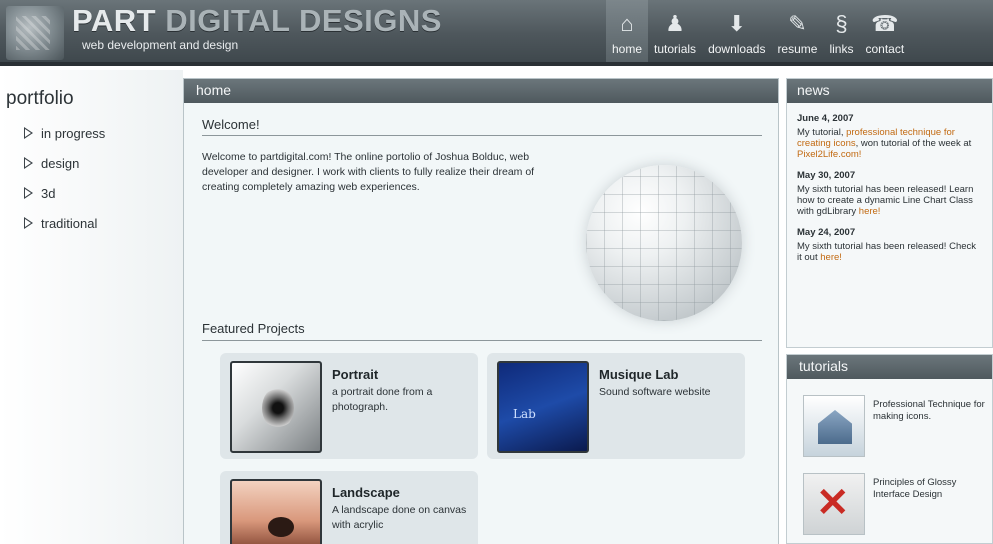  What do you see at coordinates (627, 23) in the screenshot?
I see `home-icon: ⌂` at bounding box center [627, 23].